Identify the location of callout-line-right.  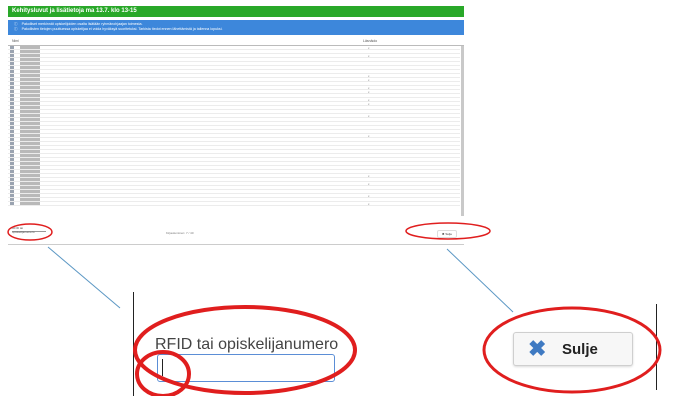
(480, 280).